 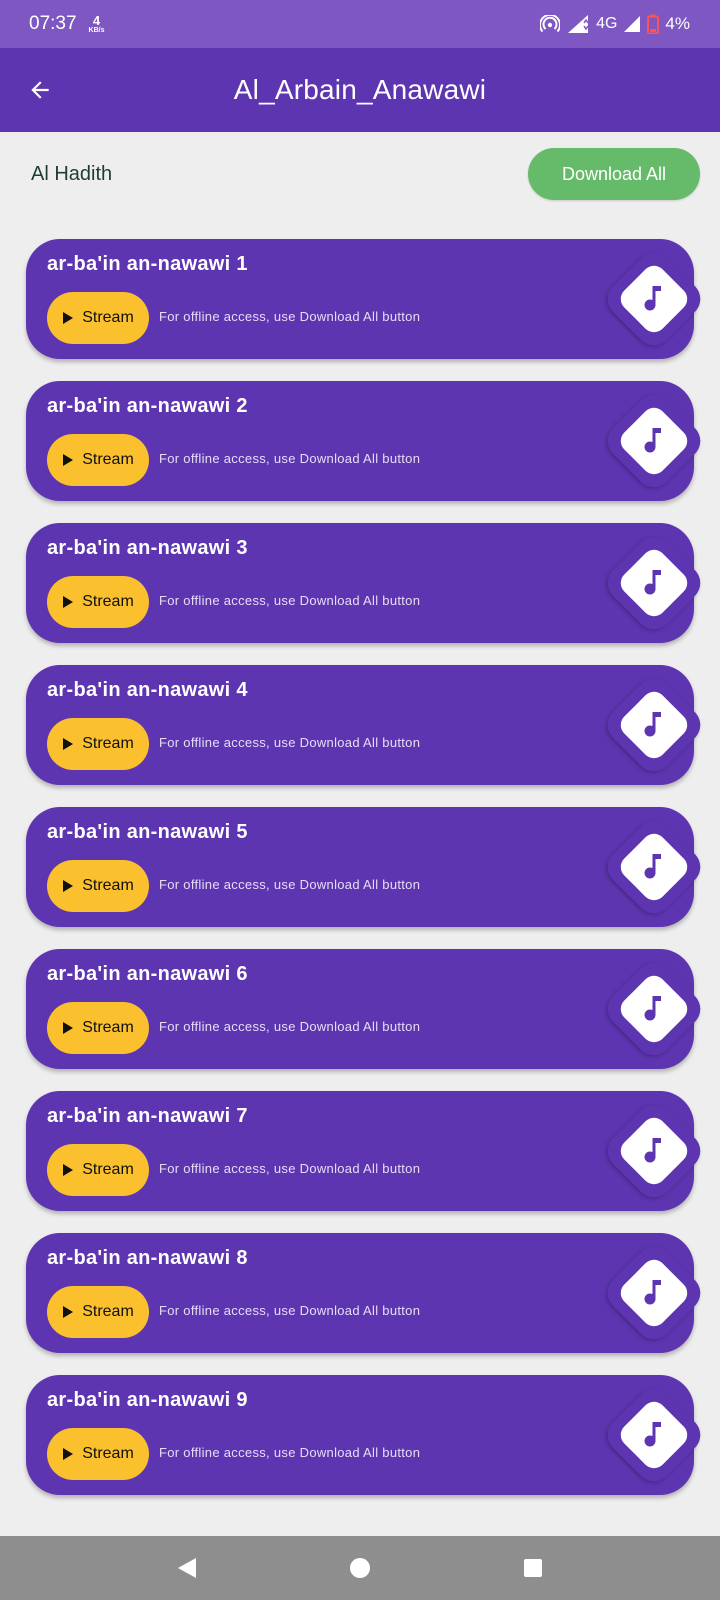 What do you see at coordinates (147, 1258) in the screenshot?
I see `track-title: ar-ba'in an-nawawi 8` at bounding box center [147, 1258].